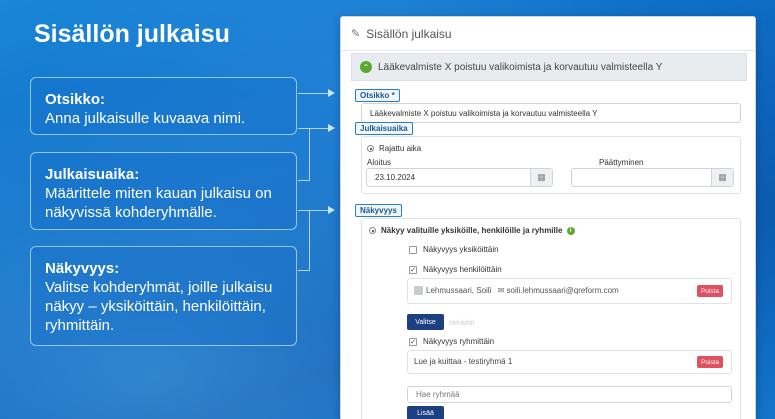 This screenshot has height=419, width=775. What do you see at coordinates (462, 269) in the screenshot?
I see `henkiloittain-label: Näkyvyys henkilöittäin` at bounding box center [462, 269].